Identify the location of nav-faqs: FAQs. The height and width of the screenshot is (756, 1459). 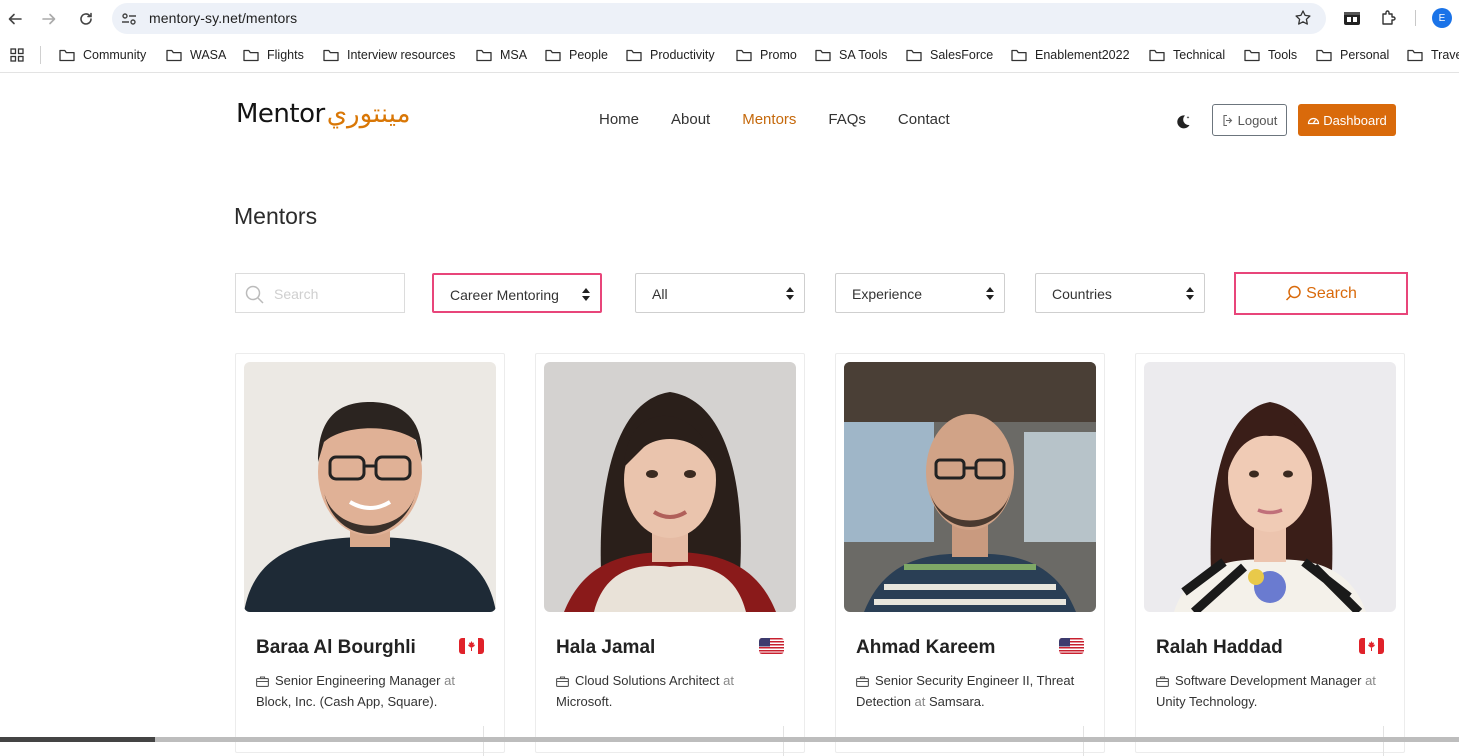
(847, 119).